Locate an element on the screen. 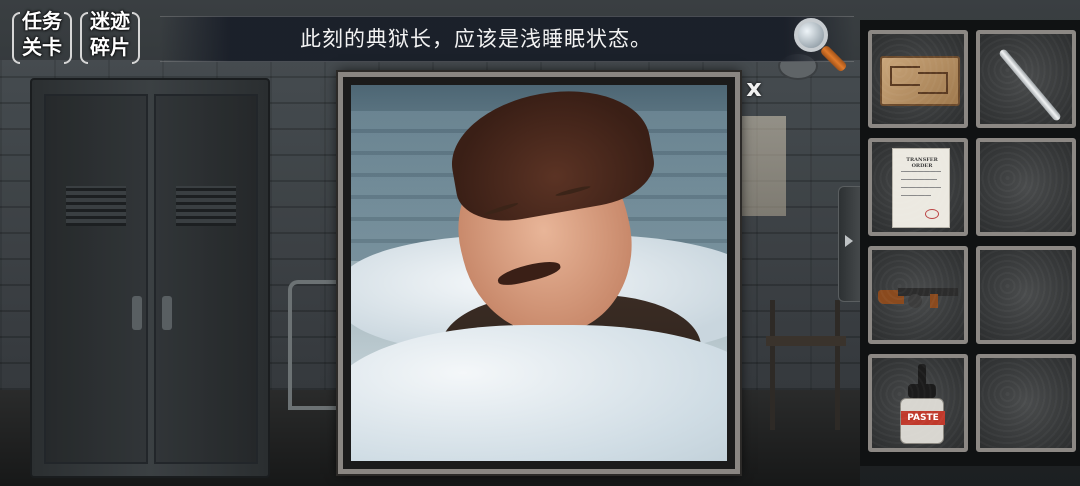  inventory-slot-paste: PASTE is located at coordinates (918, 403).